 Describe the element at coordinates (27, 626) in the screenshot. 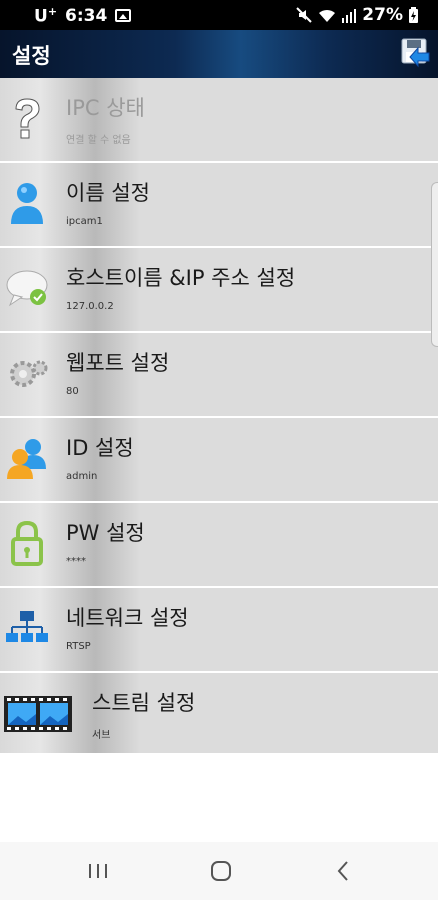

I see `network-icon` at that location.